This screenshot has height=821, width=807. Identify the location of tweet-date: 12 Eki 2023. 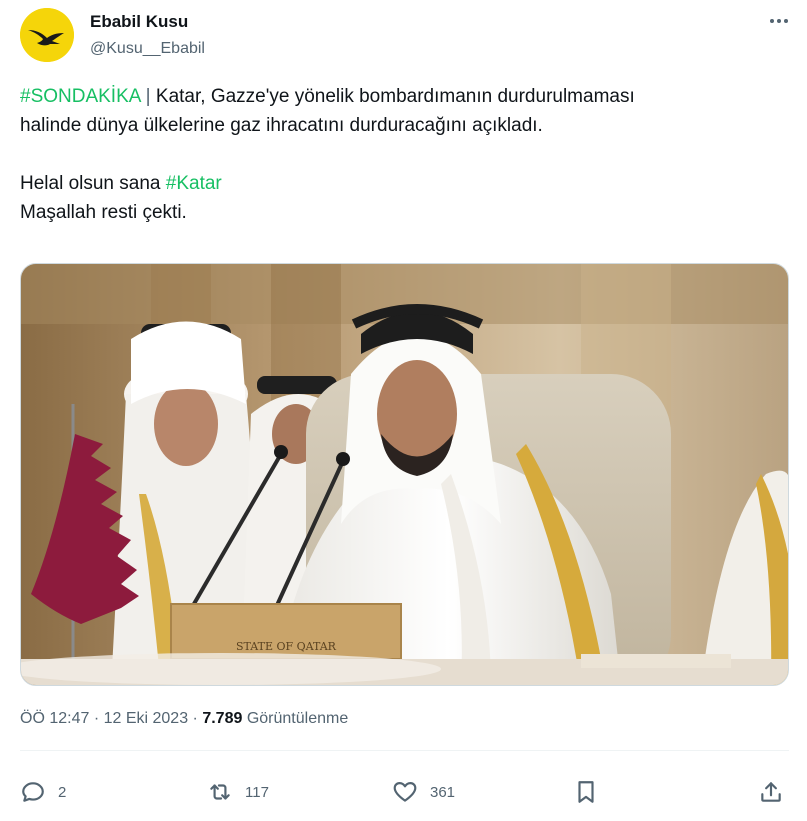
(146, 718).